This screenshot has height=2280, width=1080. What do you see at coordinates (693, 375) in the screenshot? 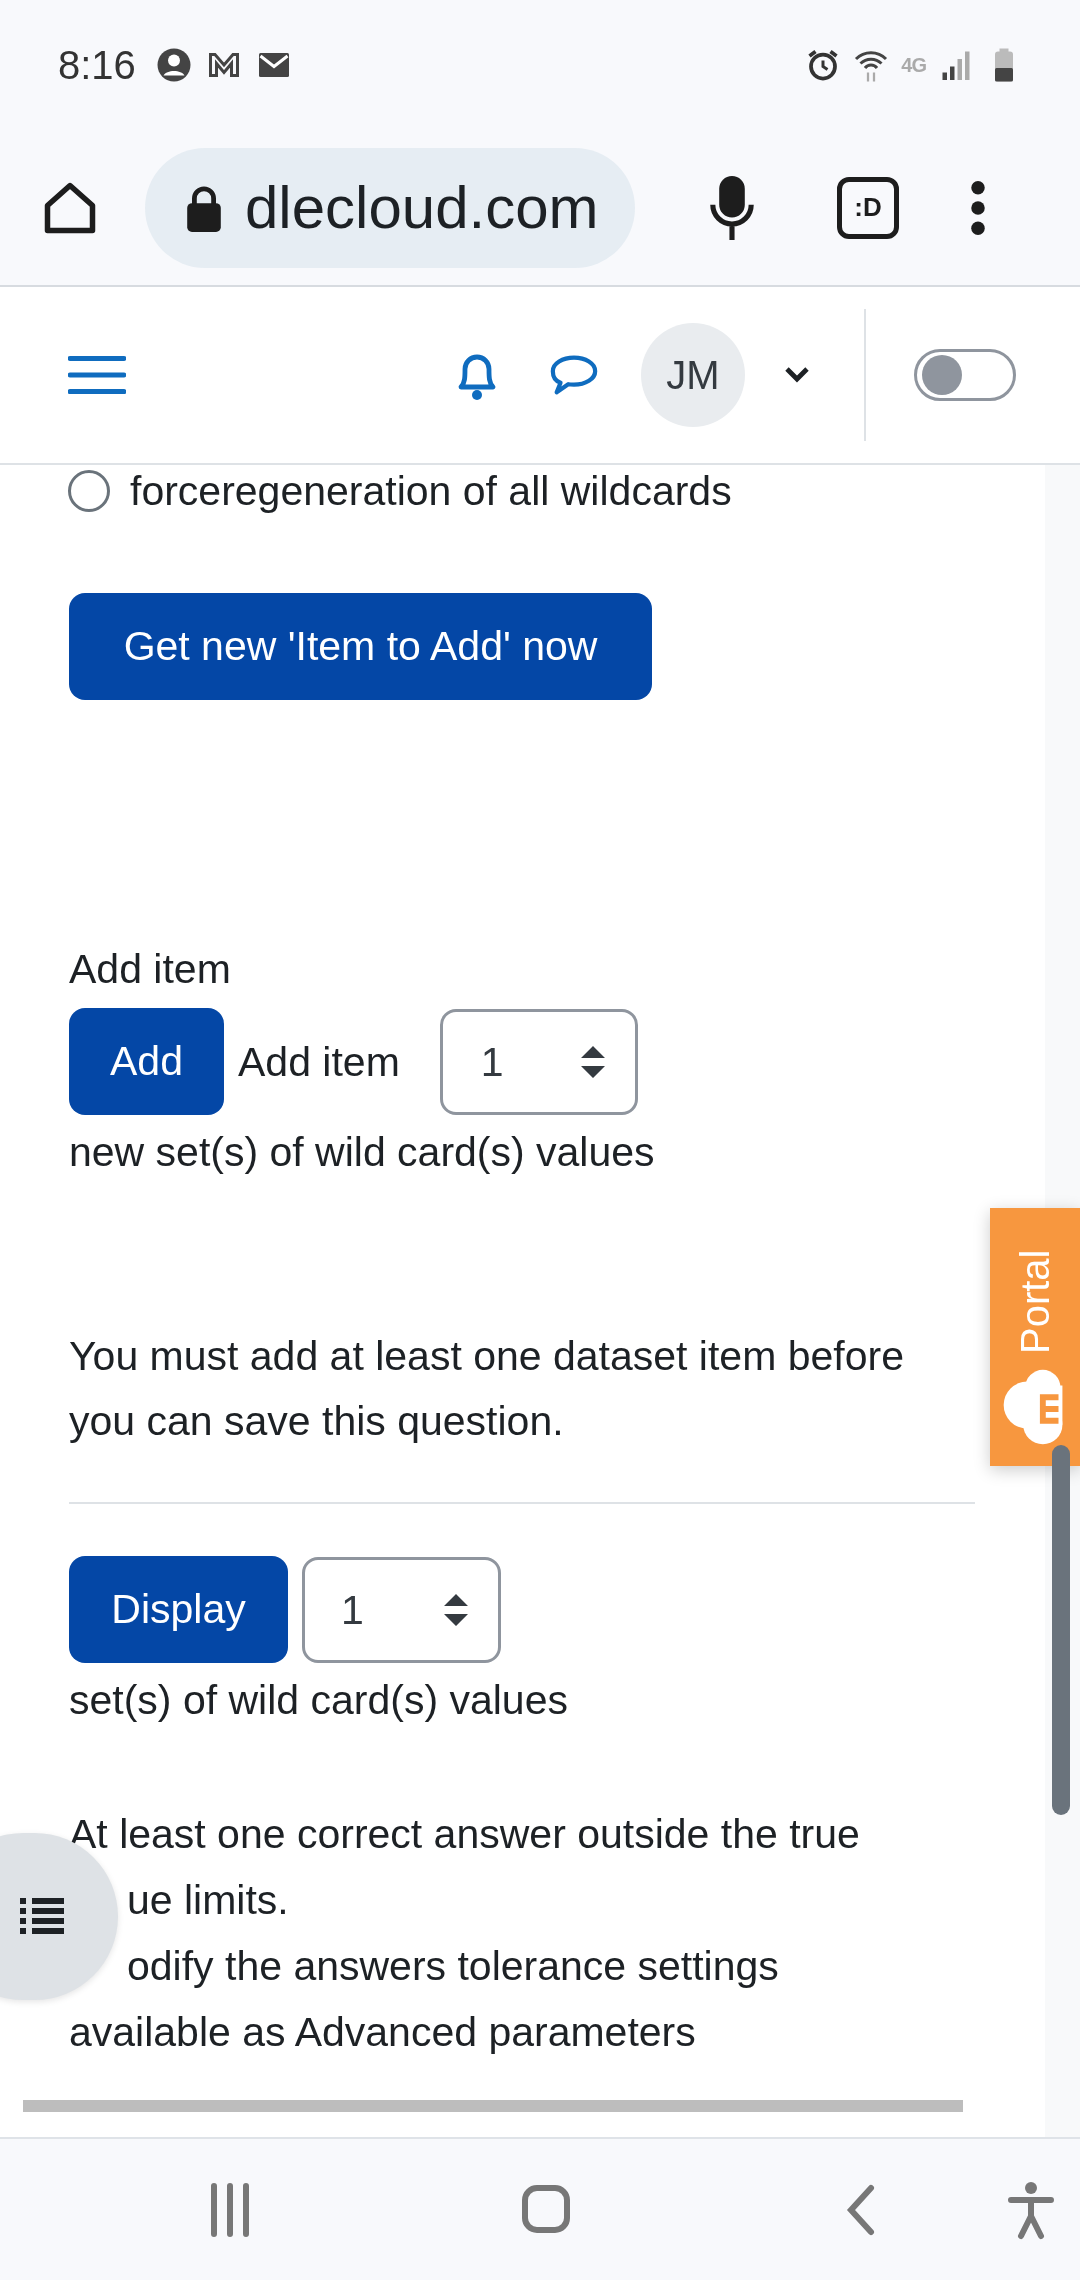
I see `user-avatar: JM` at bounding box center [693, 375].